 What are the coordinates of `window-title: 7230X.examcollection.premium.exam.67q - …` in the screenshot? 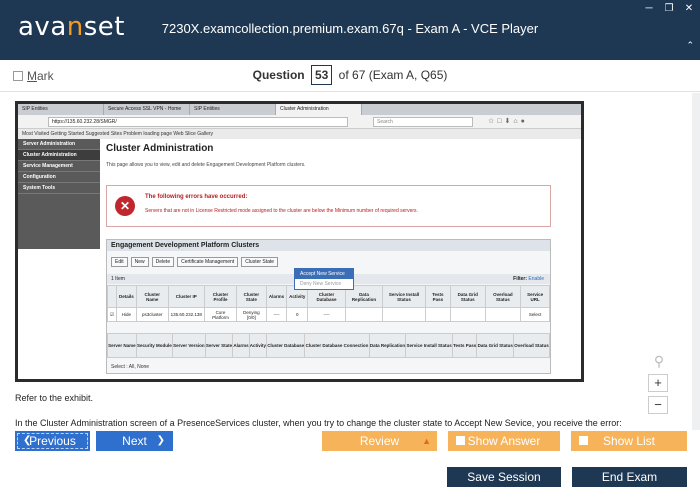 It's located at (350, 28).